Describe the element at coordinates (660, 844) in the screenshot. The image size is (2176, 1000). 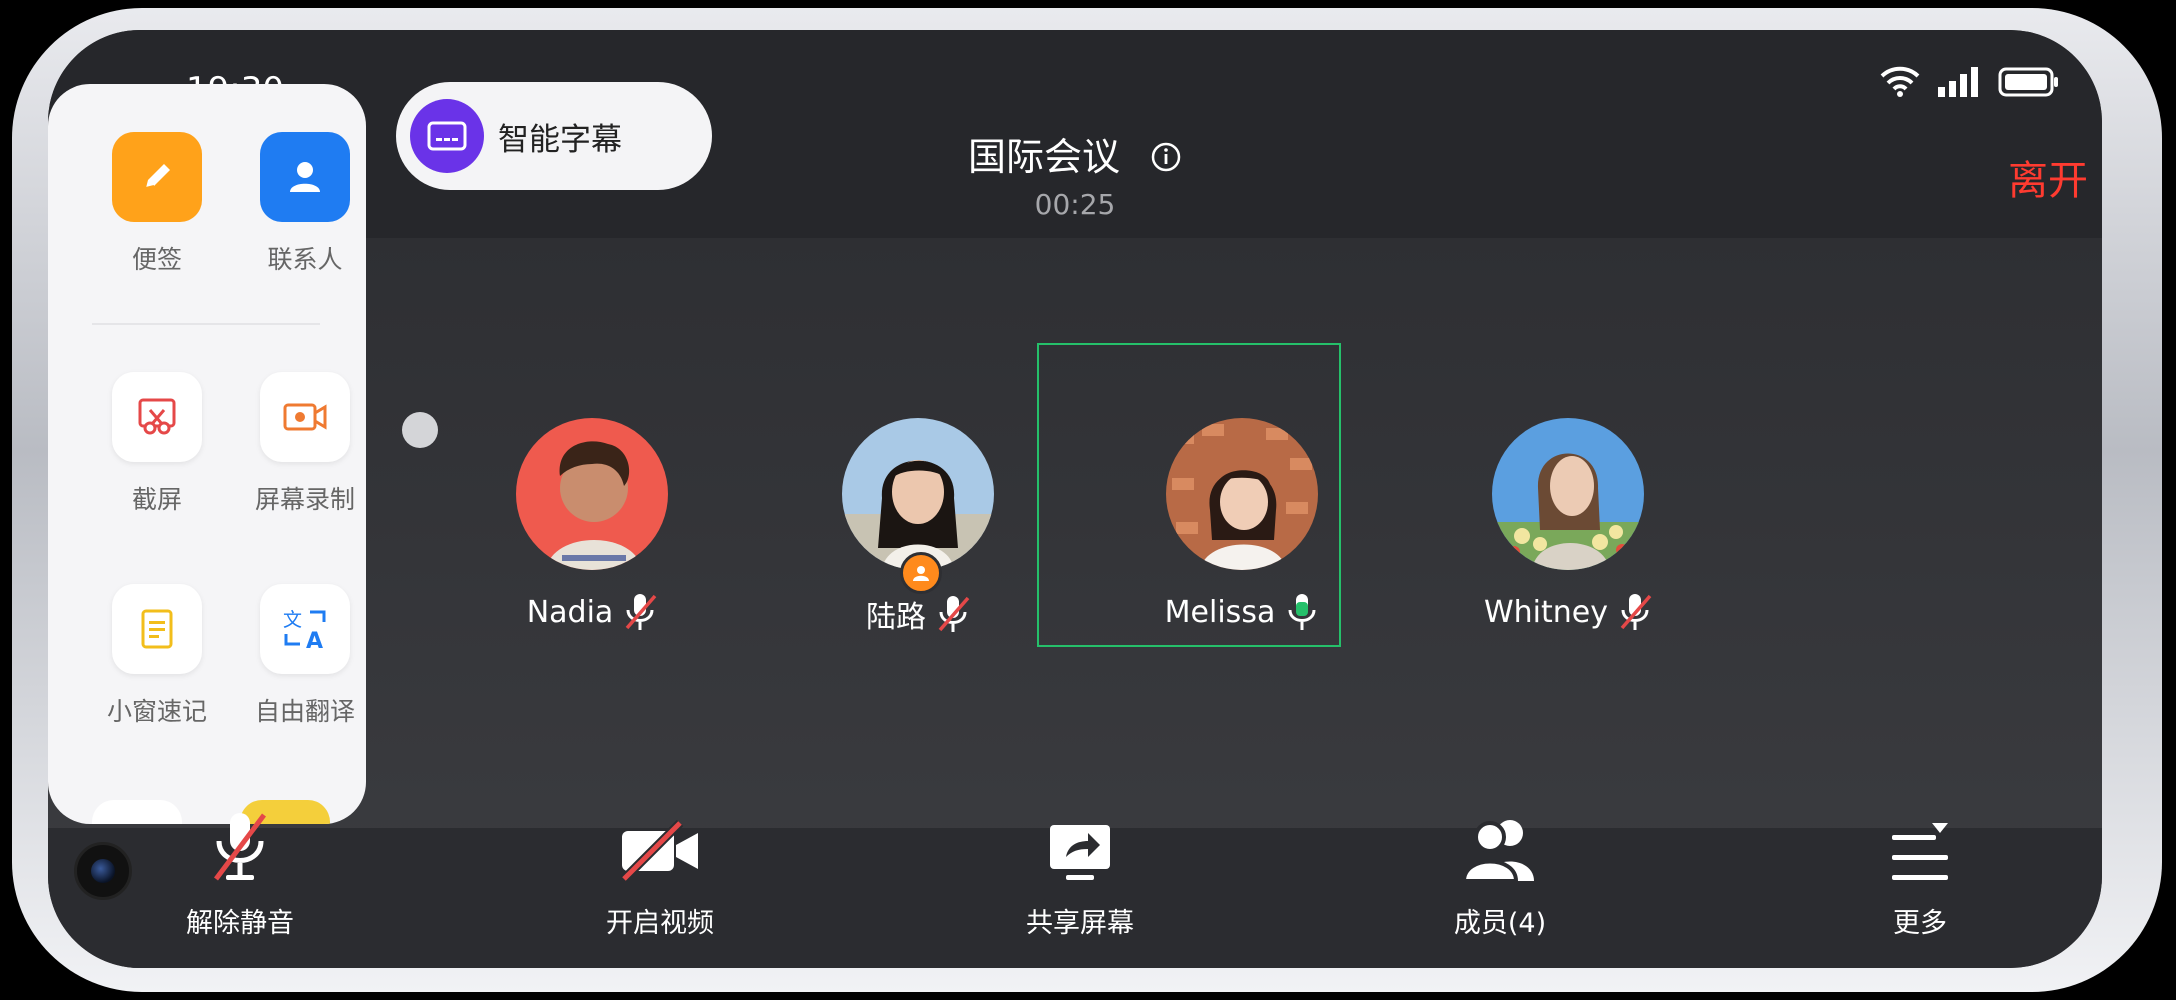
I see `video-off-icon` at that location.